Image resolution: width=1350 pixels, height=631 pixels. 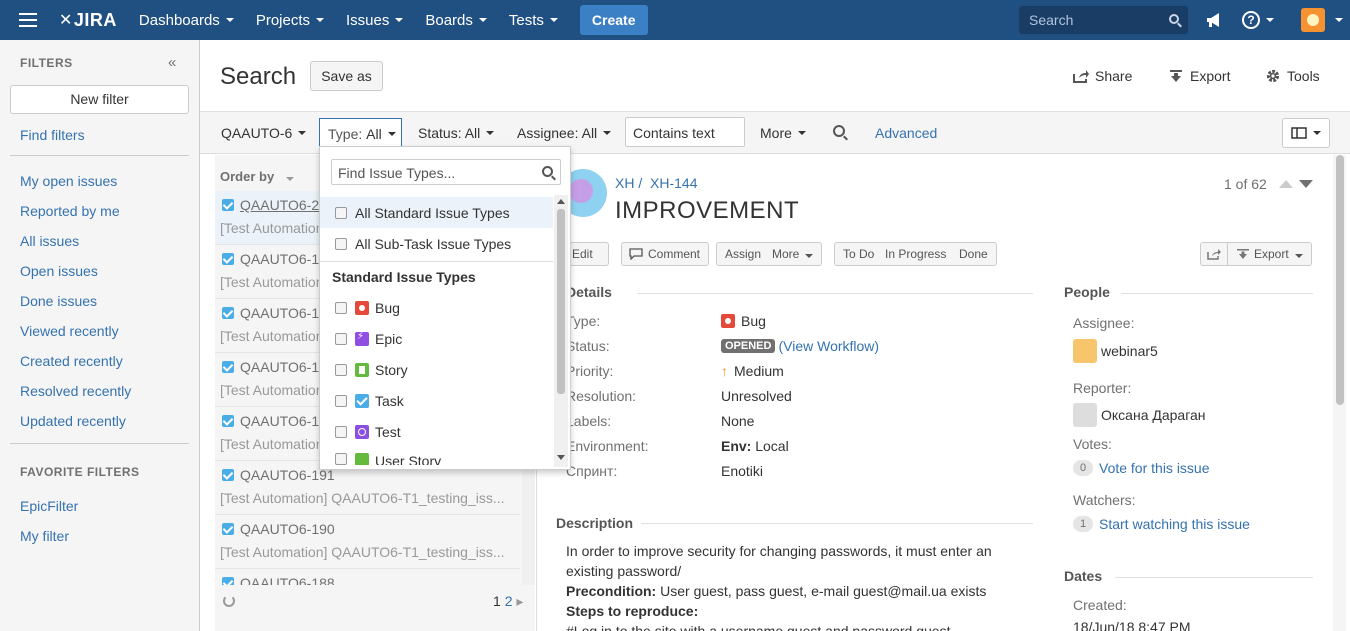 What do you see at coordinates (1215, 20) in the screenshot?
I see `megaphone-icon` at bounding box center [1215, 20].